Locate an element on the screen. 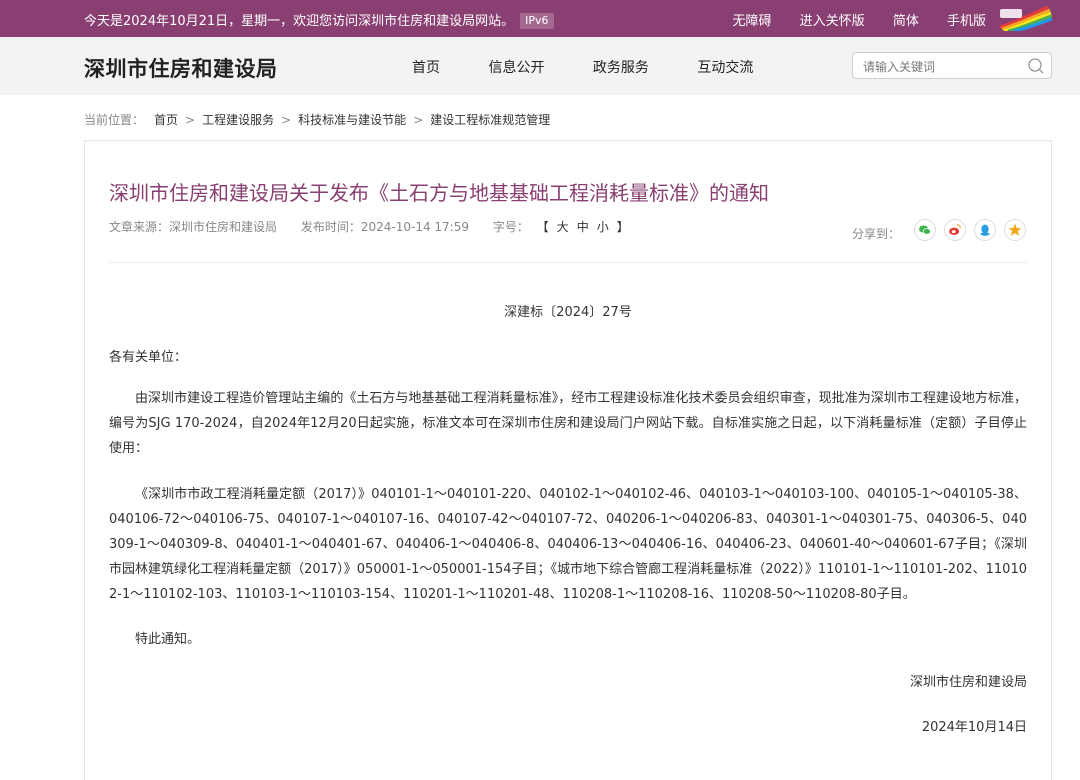  breadcrumb-home: 首页 is located at coordinates (166, 120).